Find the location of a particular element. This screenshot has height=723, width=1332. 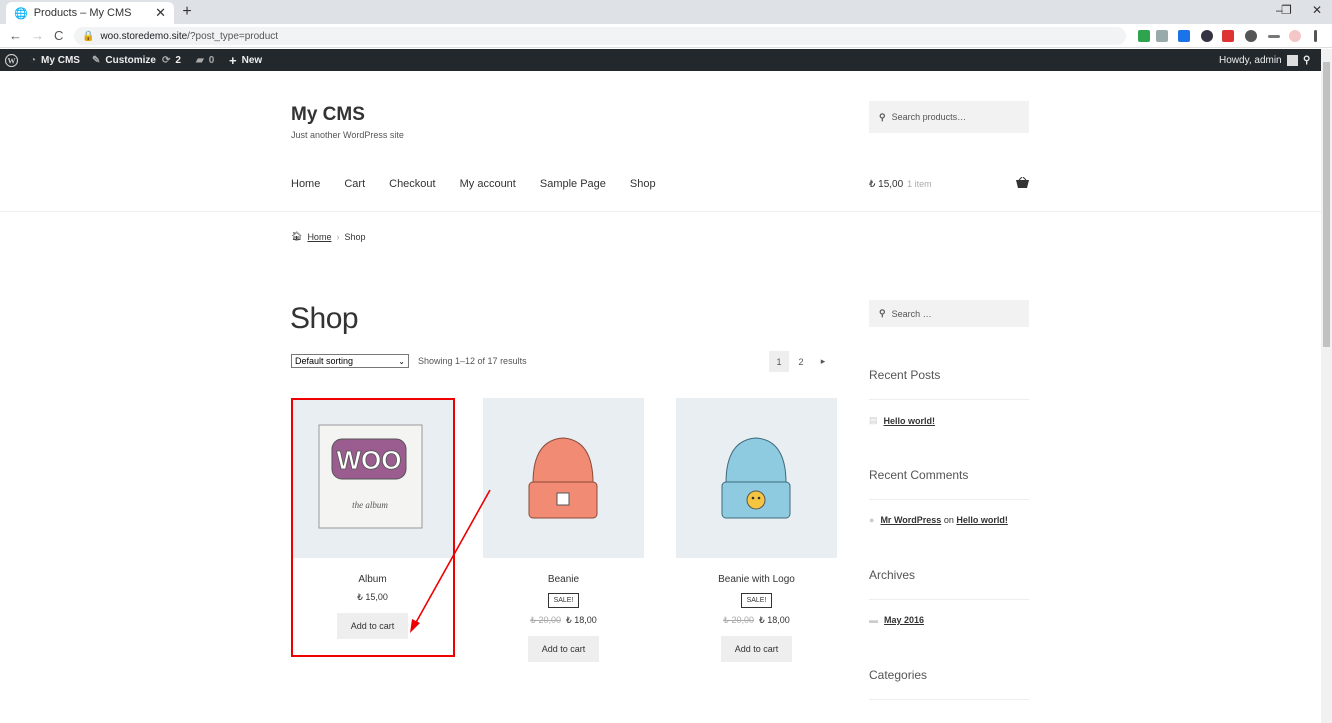

comment-post-link: Hello world! is located at coordinates (982, 520).